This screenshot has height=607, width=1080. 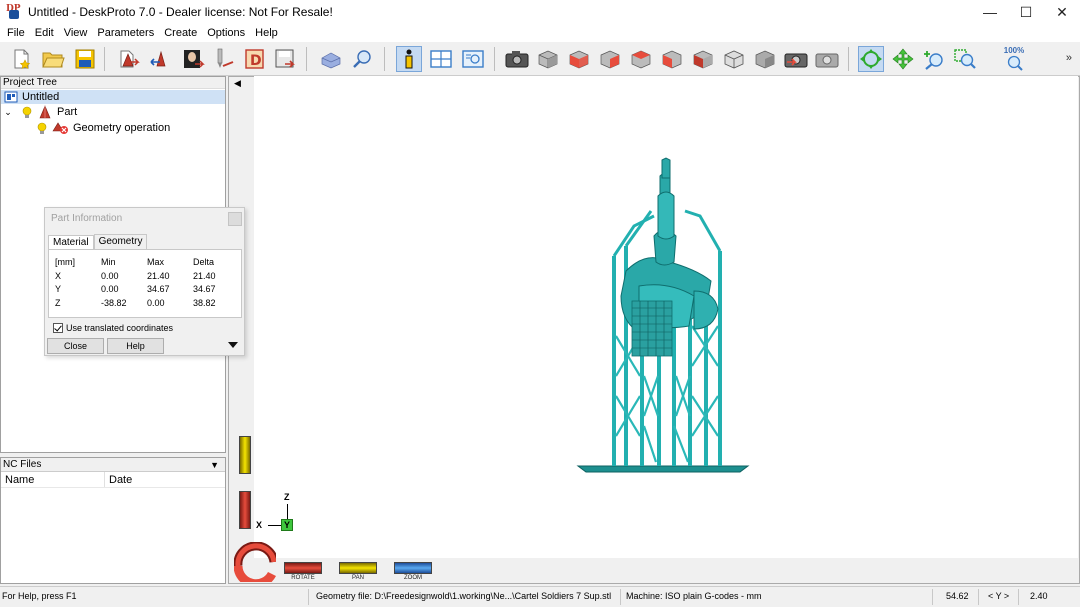 What do you see at coordinates (11, 97) in the screenshot?
I see `project-icon` at bounding box center [11, 97].